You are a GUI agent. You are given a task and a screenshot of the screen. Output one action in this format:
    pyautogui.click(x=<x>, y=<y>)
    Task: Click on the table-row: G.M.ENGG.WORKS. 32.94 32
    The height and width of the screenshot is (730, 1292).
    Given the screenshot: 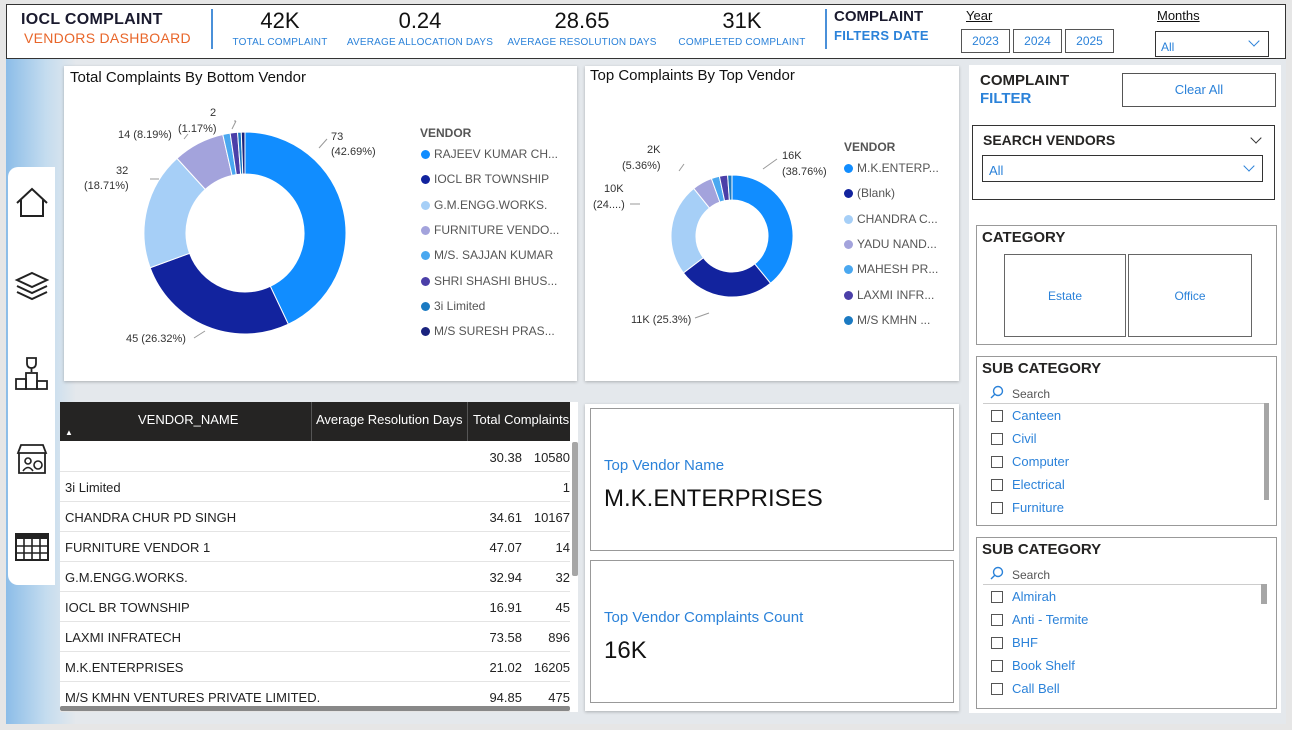 What is the action you would take?
    pyautogui.click(x=315, y=577)
    